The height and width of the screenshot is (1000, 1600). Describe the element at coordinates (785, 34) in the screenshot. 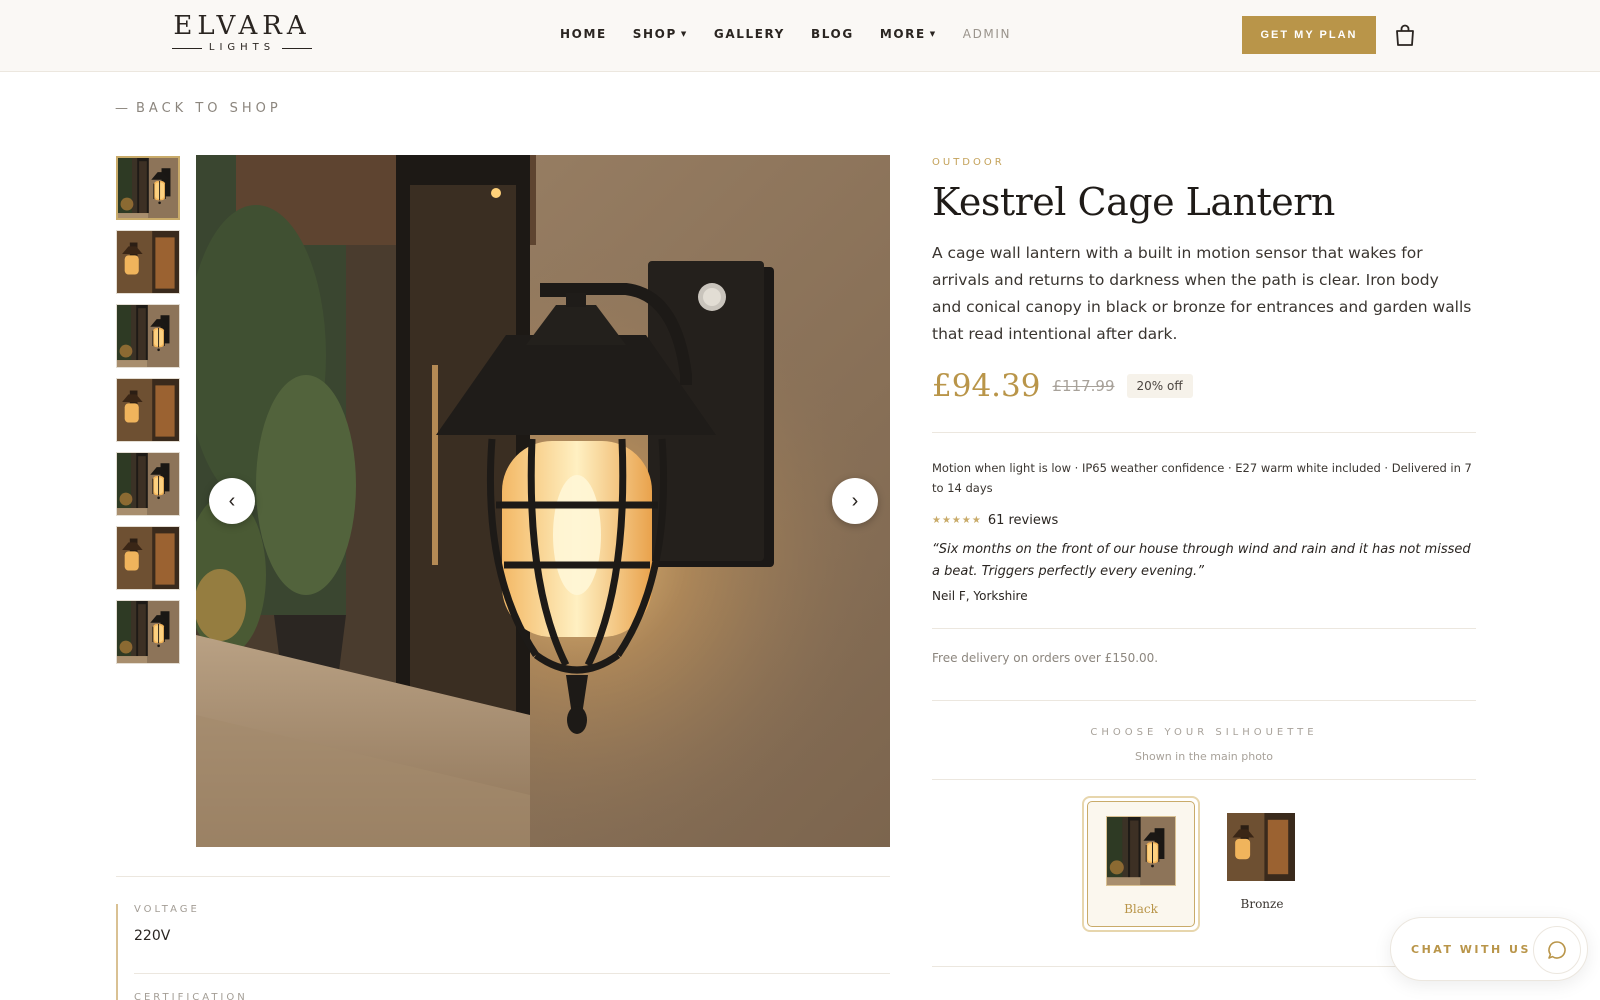

I see `main-nav: HOME SHOP ▼ GALLERY BLOG MORE ▼ ADMIN` at that location.